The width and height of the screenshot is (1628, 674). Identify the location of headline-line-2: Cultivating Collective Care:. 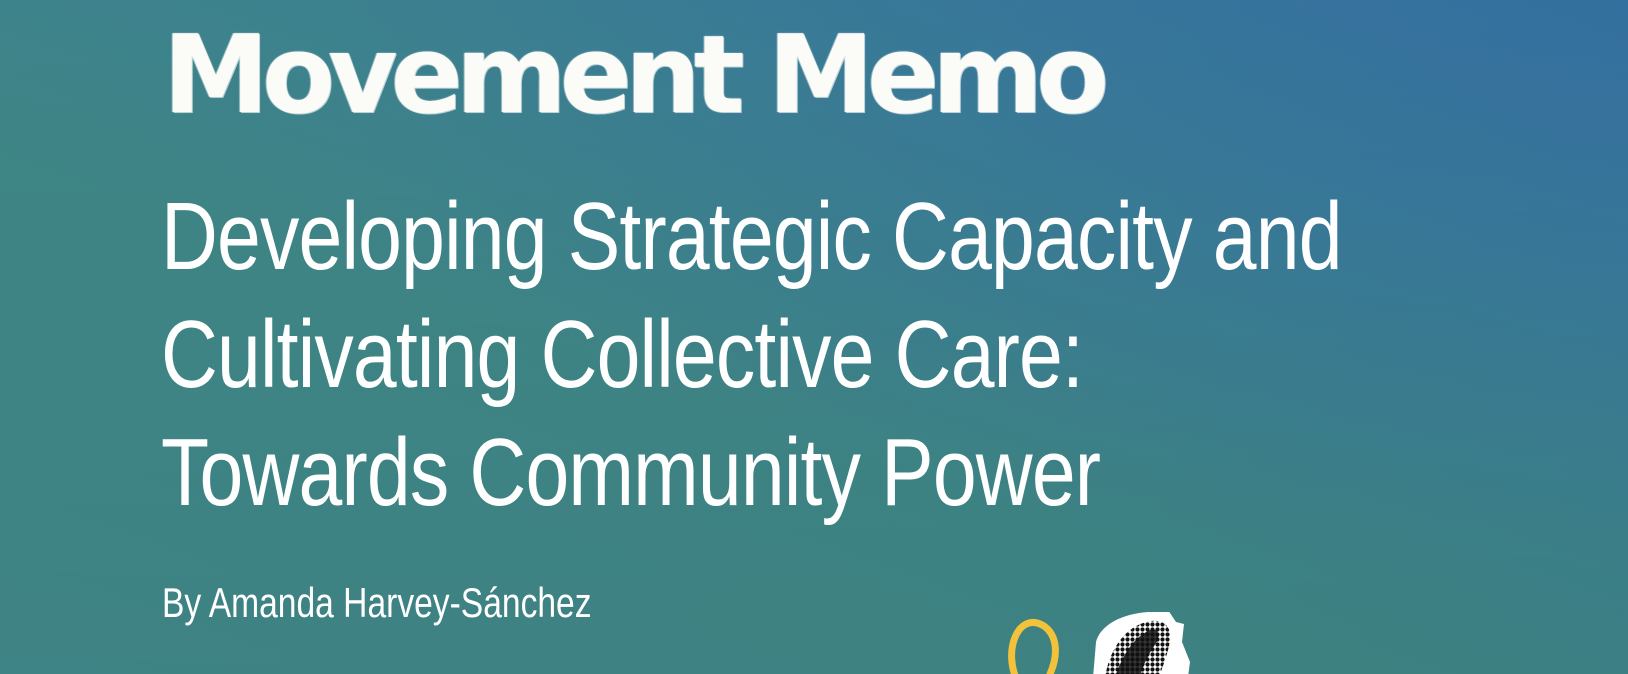
(622, 354).